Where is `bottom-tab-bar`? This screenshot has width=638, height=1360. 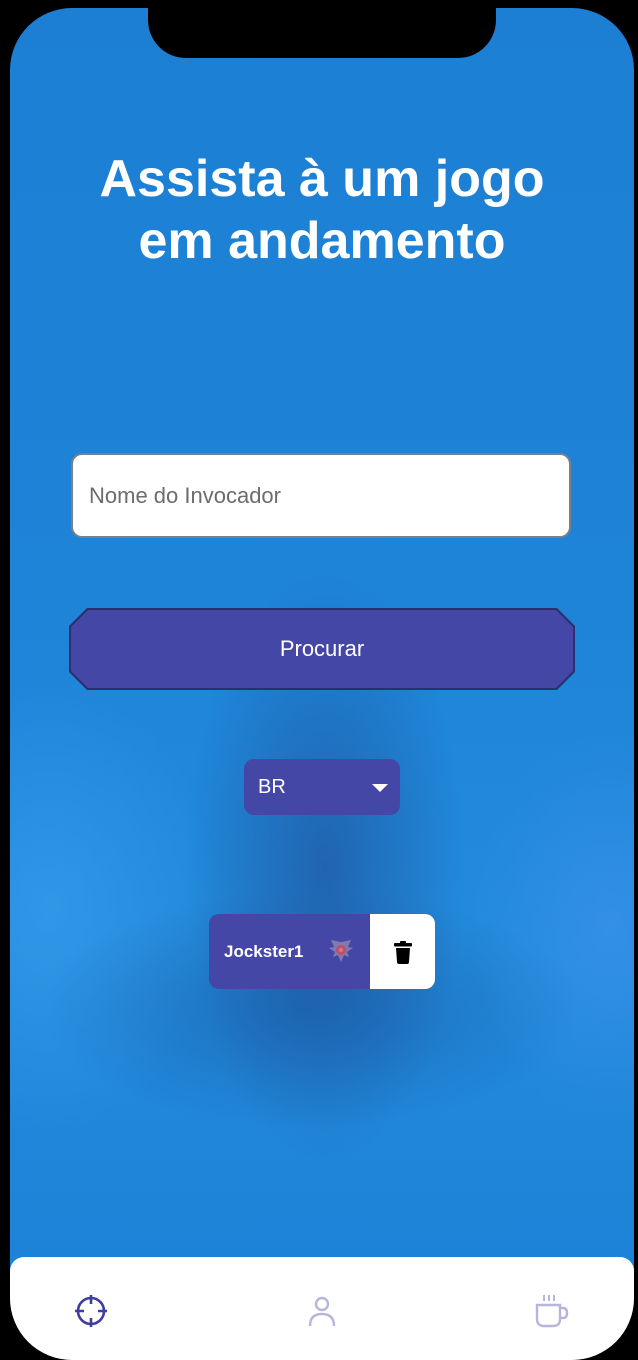
bottom-tab-bar is located at coordinates (322, 1308).